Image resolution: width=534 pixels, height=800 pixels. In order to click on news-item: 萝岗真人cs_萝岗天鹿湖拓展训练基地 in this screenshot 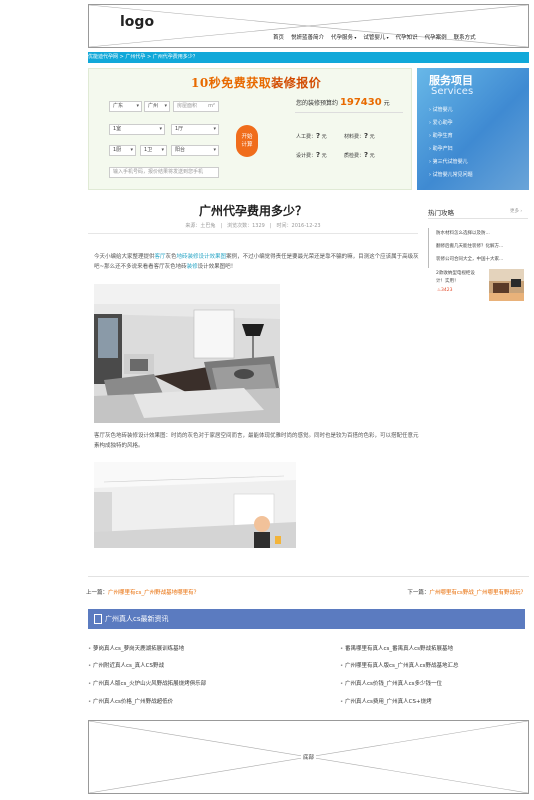, I will do `click(136, 648)`.